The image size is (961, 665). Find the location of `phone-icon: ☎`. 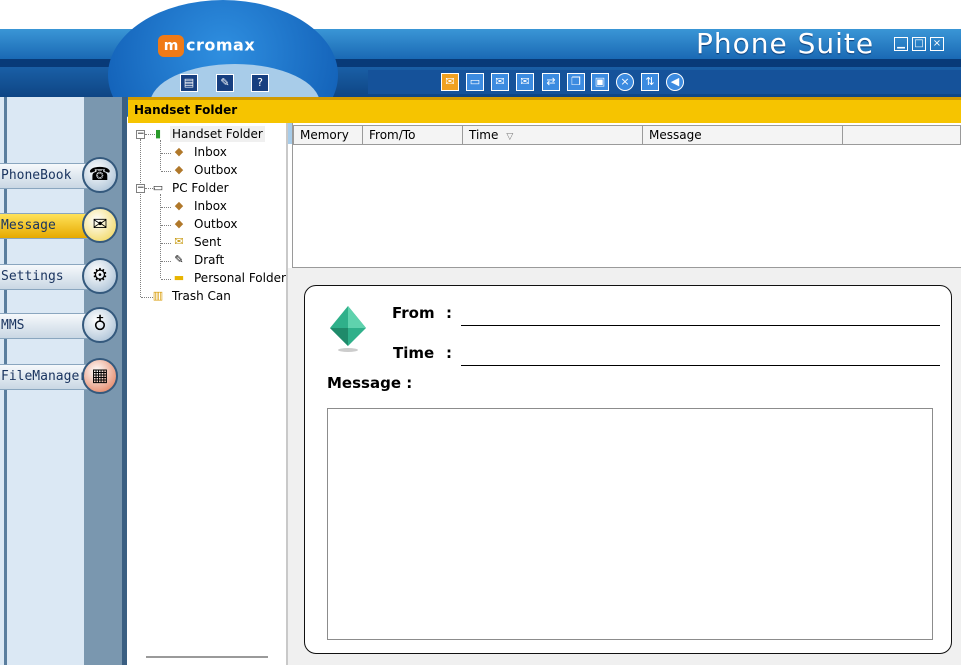

phone-icon: ☎ is located at coordinates (100, 175).